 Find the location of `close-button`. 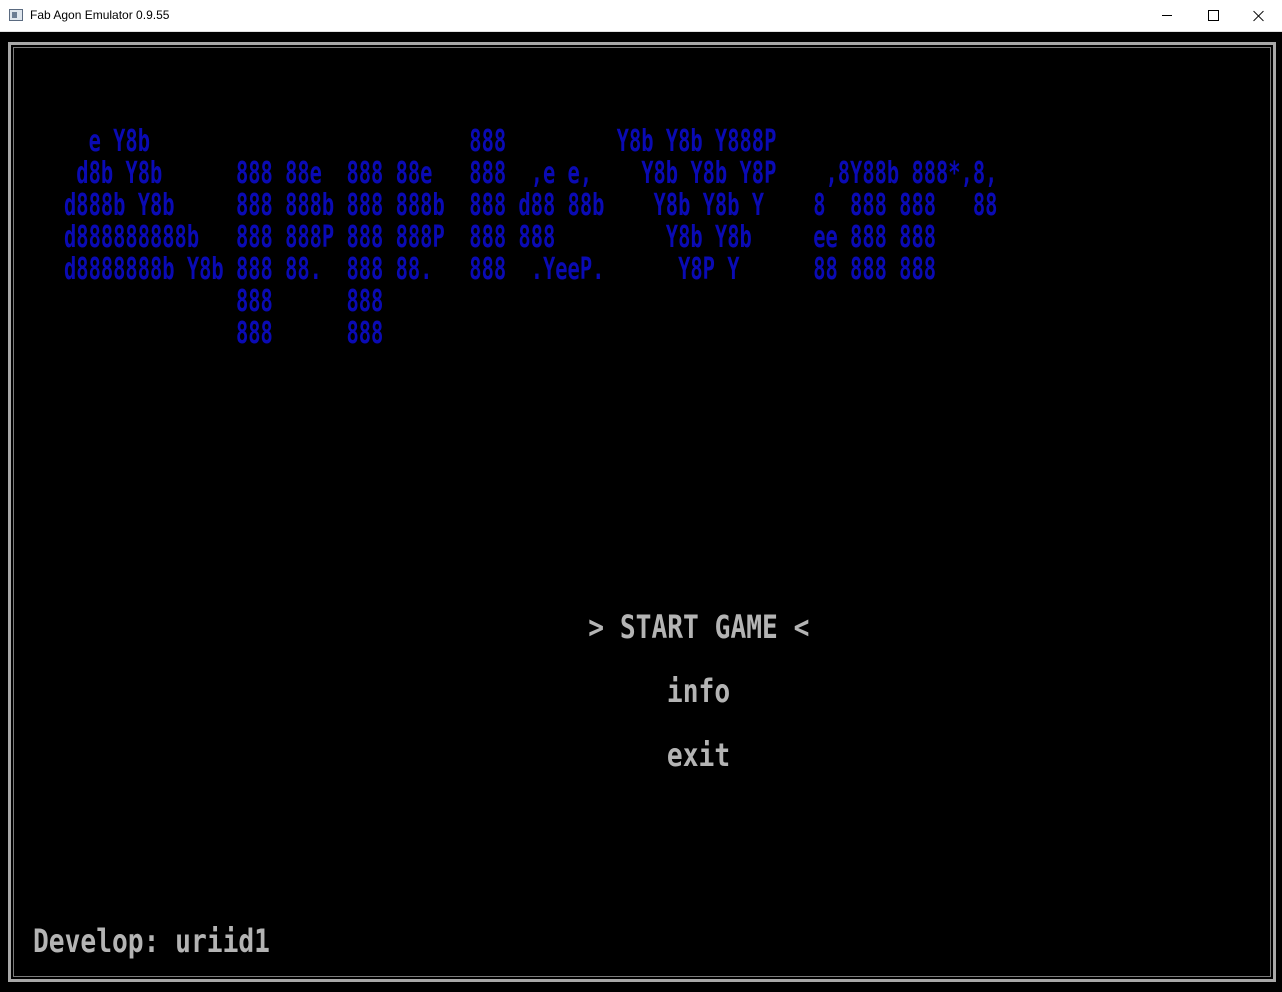

close-button is located at coordinates (1259, 15).